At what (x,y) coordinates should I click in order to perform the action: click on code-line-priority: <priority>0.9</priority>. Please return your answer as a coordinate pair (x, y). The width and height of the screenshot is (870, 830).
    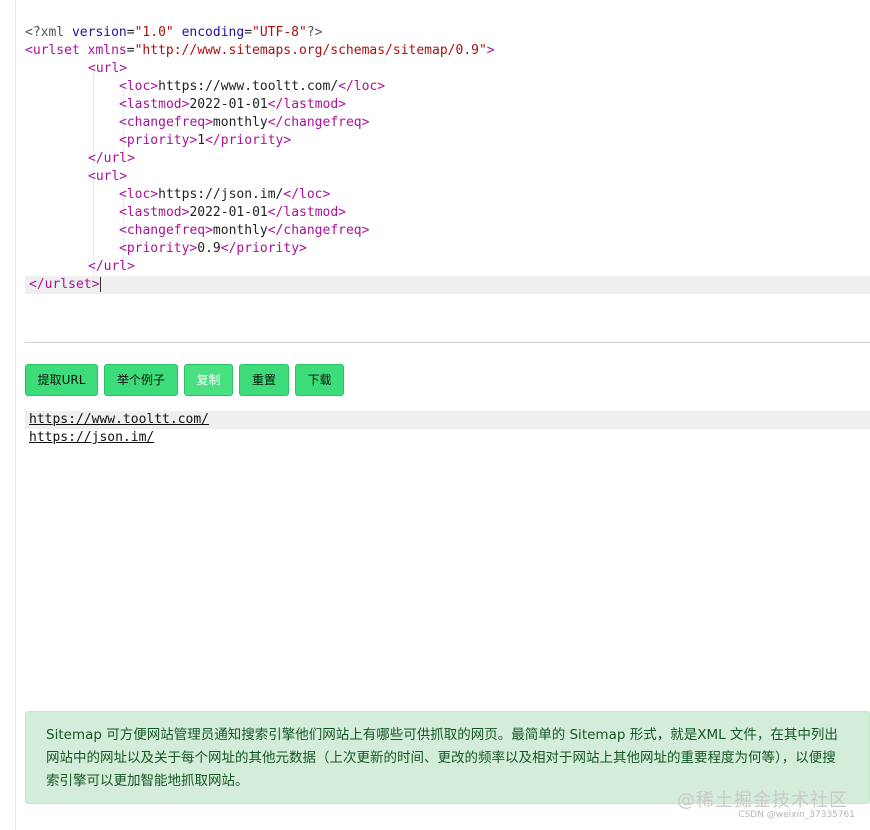
    Looking at the image, I should click on (213, 248).